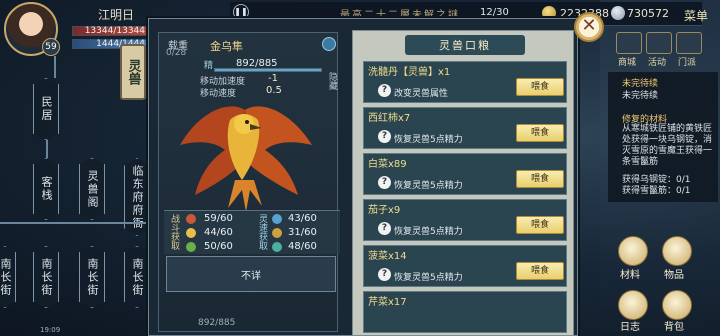 This screenshot has width=720, height=336. I want to click on quest-unfinished-desc: 未完待续, so click(640, 96).